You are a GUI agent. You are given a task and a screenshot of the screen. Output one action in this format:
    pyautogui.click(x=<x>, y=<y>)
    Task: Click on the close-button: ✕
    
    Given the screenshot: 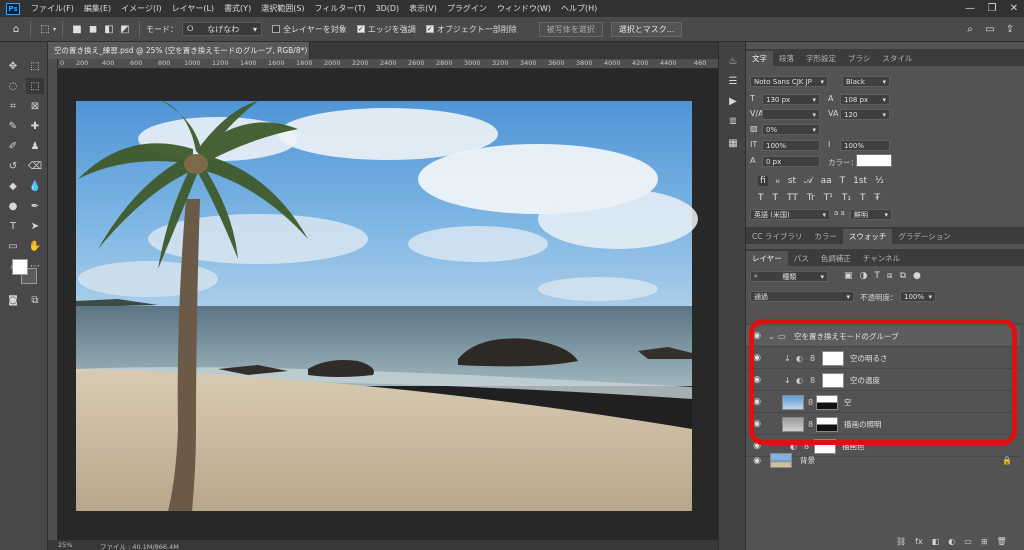 What is the action you would take?
    pyautogui.click(x=1014, y=8)
    